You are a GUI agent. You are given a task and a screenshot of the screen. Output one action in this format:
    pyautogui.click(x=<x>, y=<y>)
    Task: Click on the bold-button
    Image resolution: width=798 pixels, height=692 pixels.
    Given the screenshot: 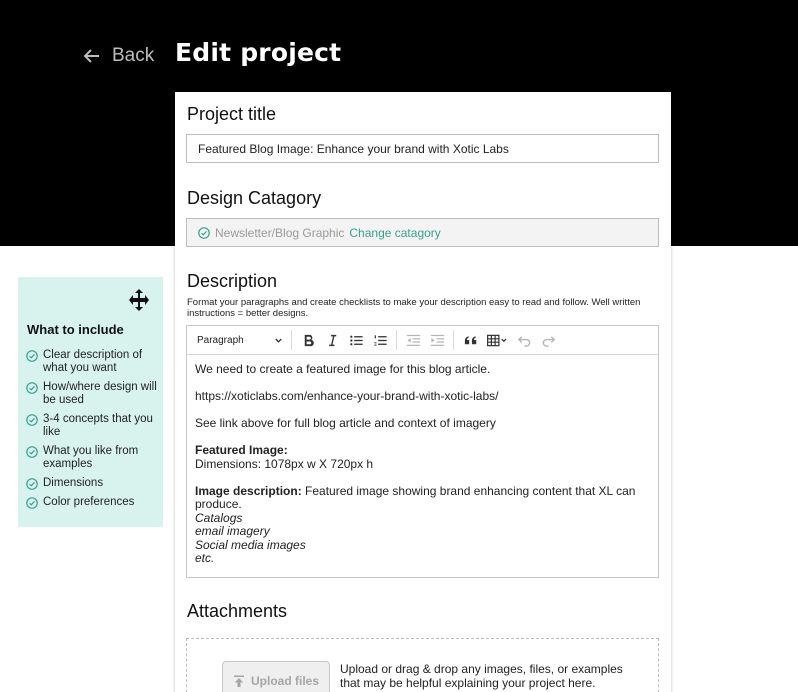 What is the action you would take?
    pyautogui.click(x=308, y=340)
    